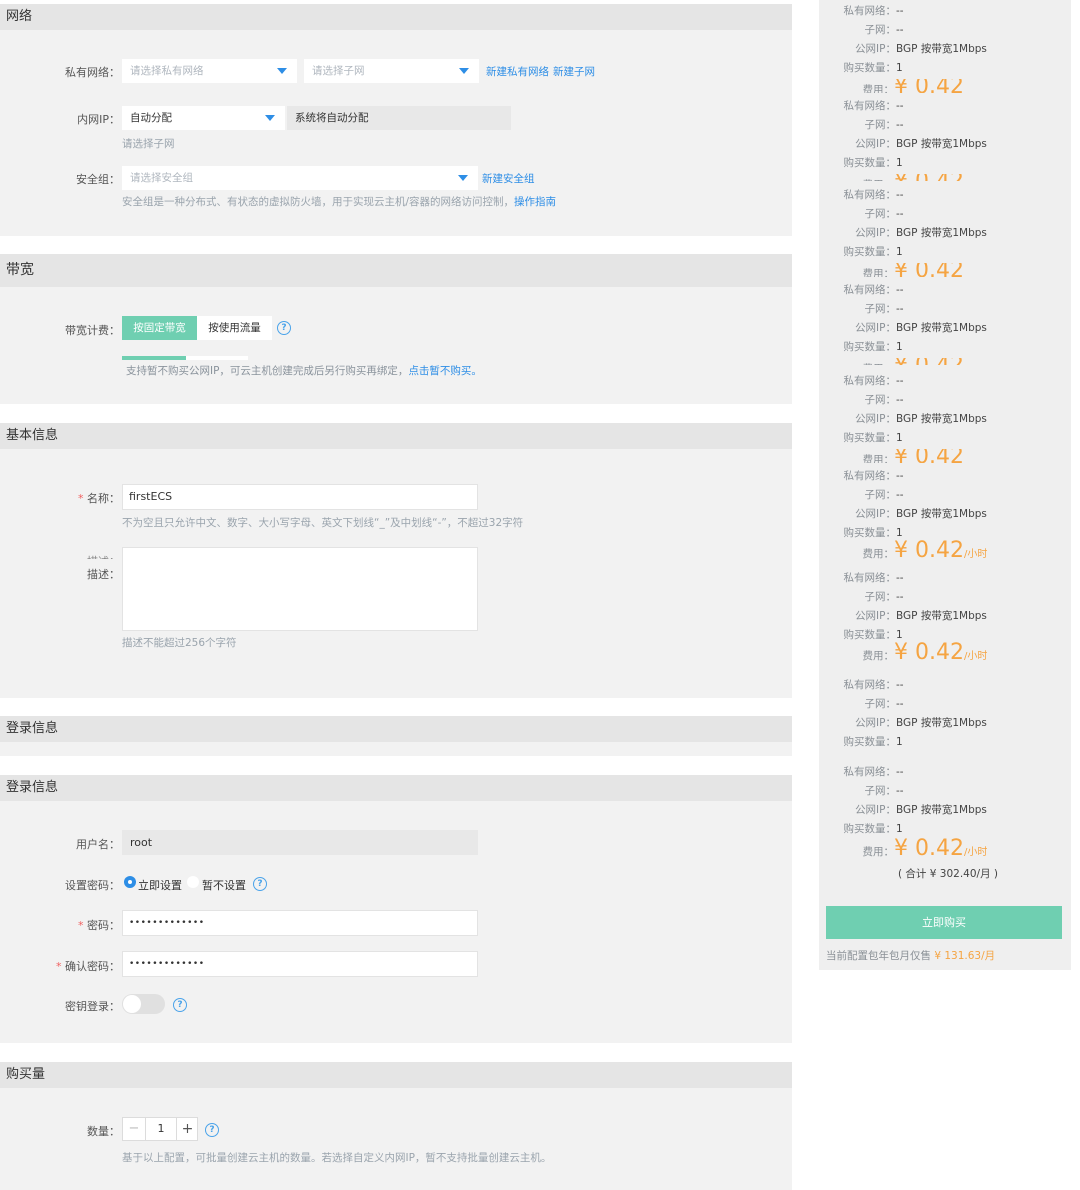  I want to click on name-label: * 名称：, so click(80, 498).